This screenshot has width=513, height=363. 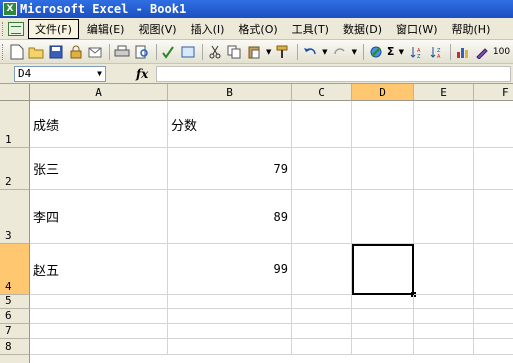 I want to click on save-icon, so click(x=56, y=52).